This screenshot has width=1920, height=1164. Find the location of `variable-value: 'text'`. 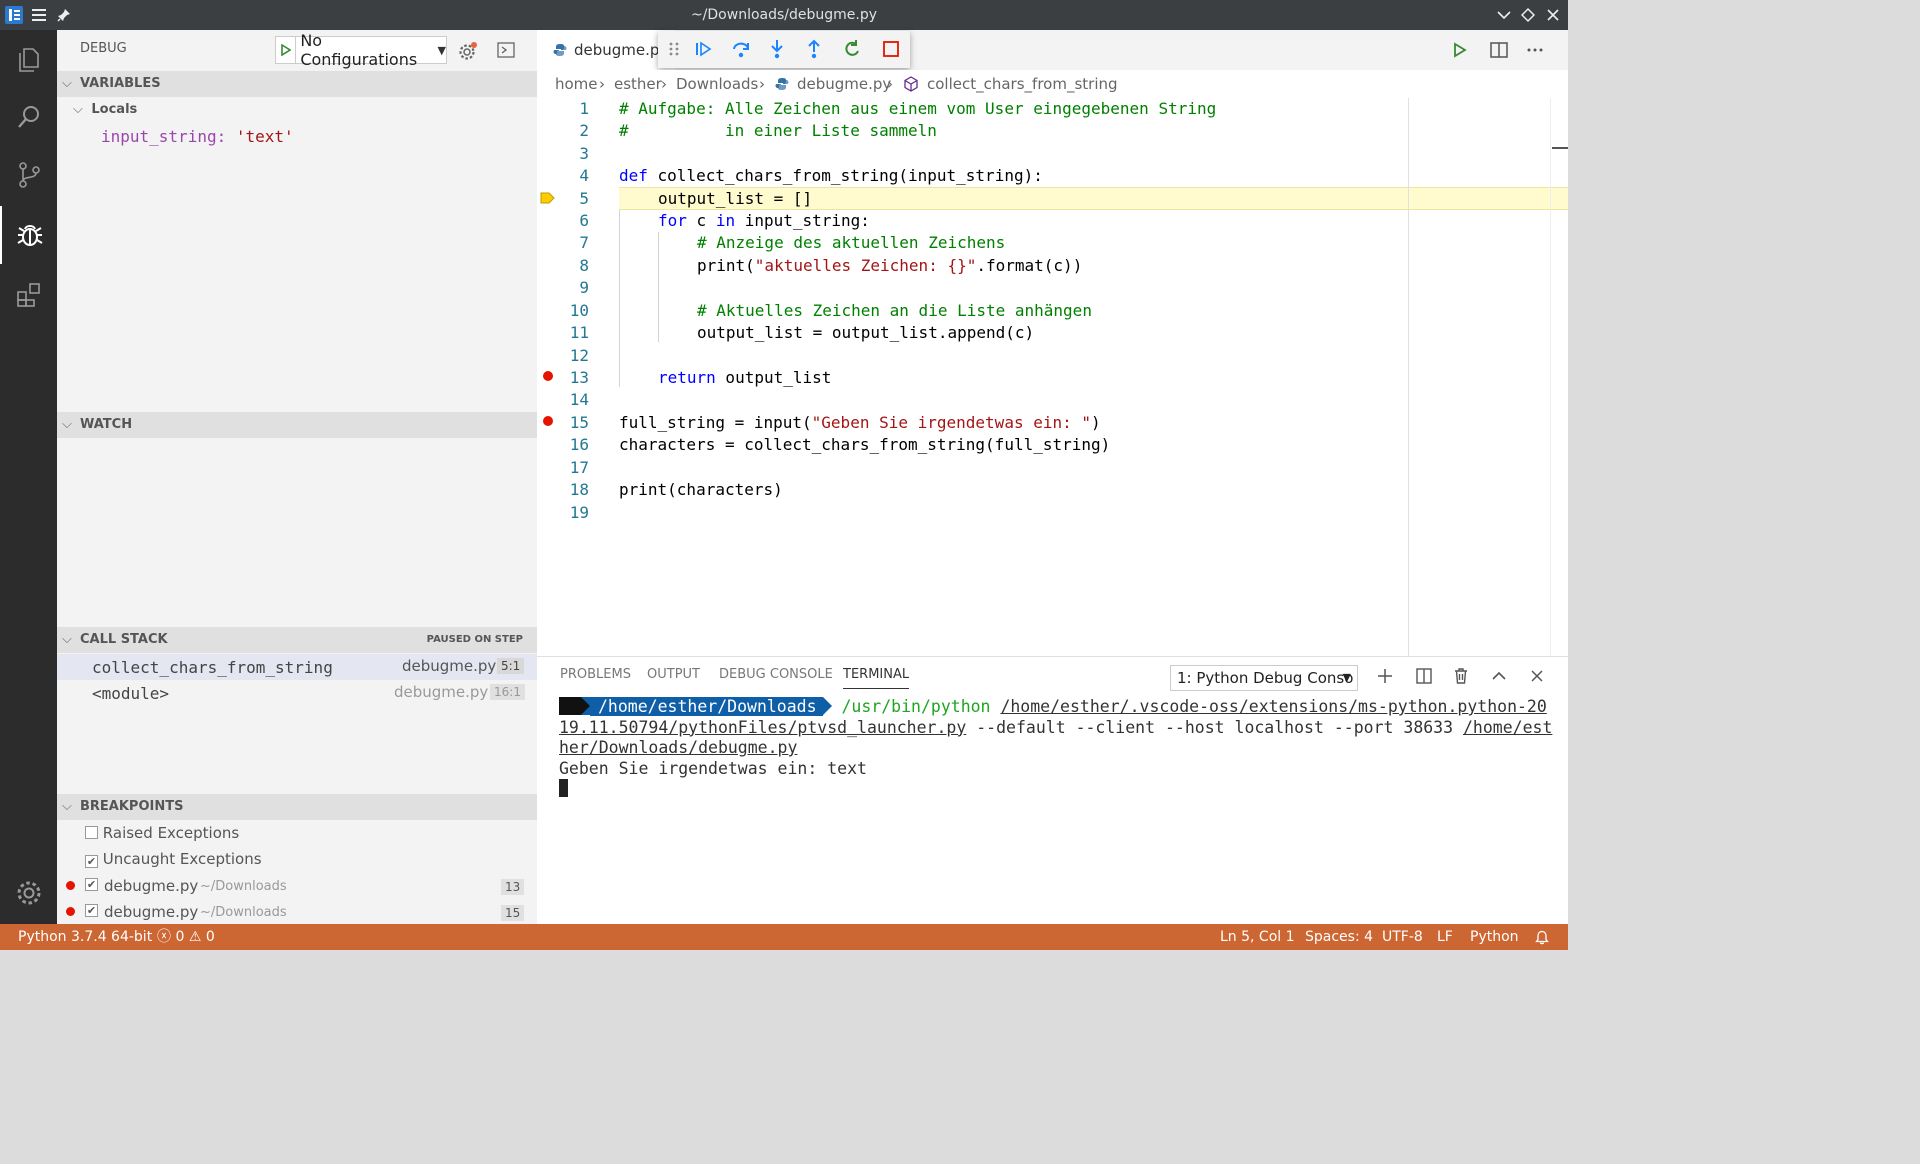

variable-value: 'text' is located at coordinates (264, 136).